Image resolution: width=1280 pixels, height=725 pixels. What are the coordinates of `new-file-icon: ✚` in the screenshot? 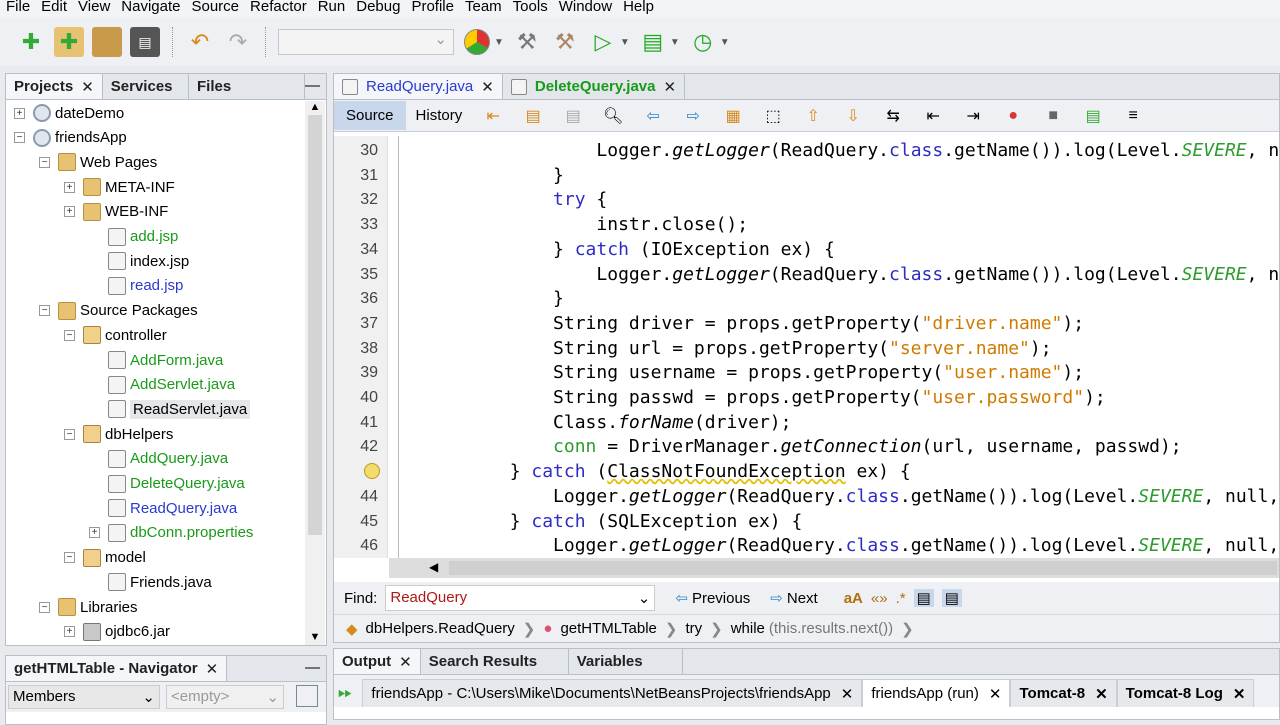 It's located at (31, 42).